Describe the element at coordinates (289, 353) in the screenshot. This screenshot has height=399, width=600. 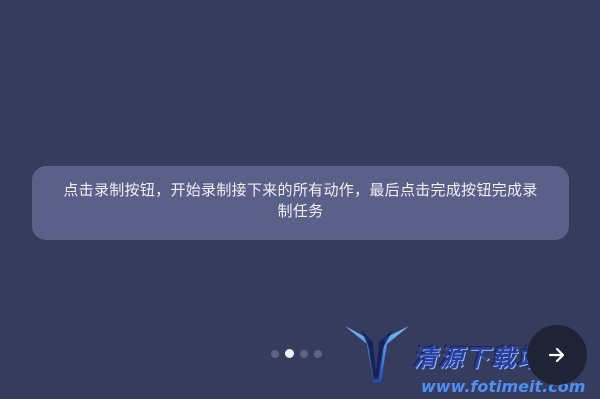
I see `page-dot-2-active` at that location.